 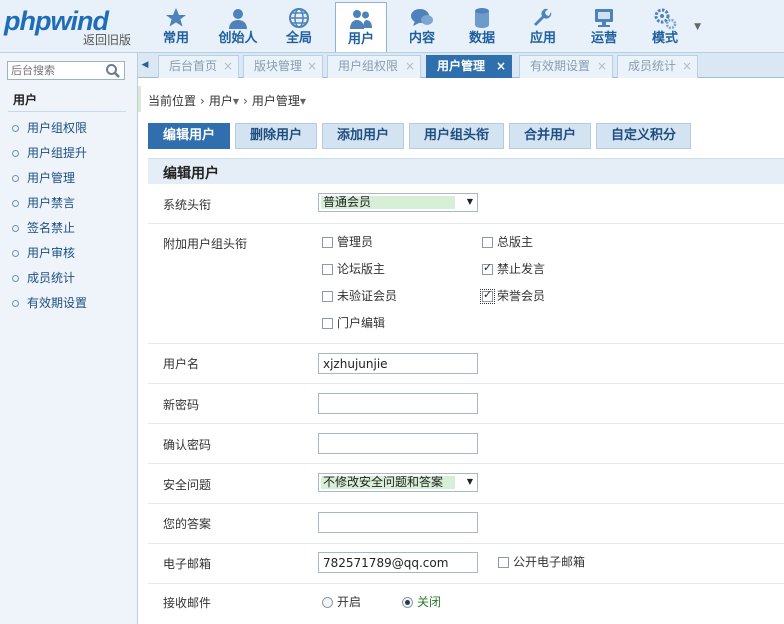 What do you see at coordinates (643, 136) in the screenshot?
I see `custom-credits-button: 自定义积分` at bounding box center [643, 136].